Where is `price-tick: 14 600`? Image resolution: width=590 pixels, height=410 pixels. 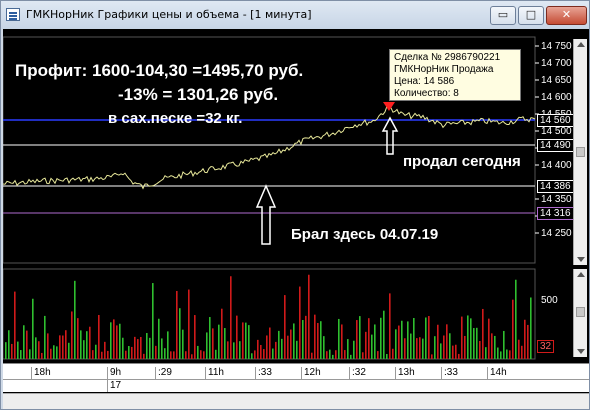
price-tick: 14 600 is located at coordinates (556, 97).